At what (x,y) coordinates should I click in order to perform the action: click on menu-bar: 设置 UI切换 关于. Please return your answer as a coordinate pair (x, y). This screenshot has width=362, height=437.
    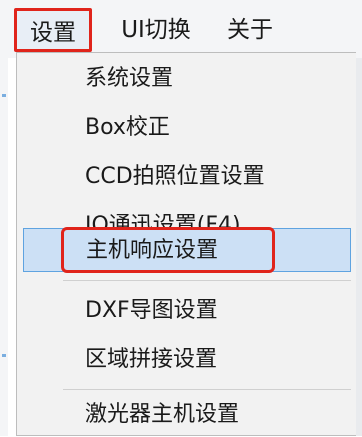
    Looking at the image, I should click on (181, 29).